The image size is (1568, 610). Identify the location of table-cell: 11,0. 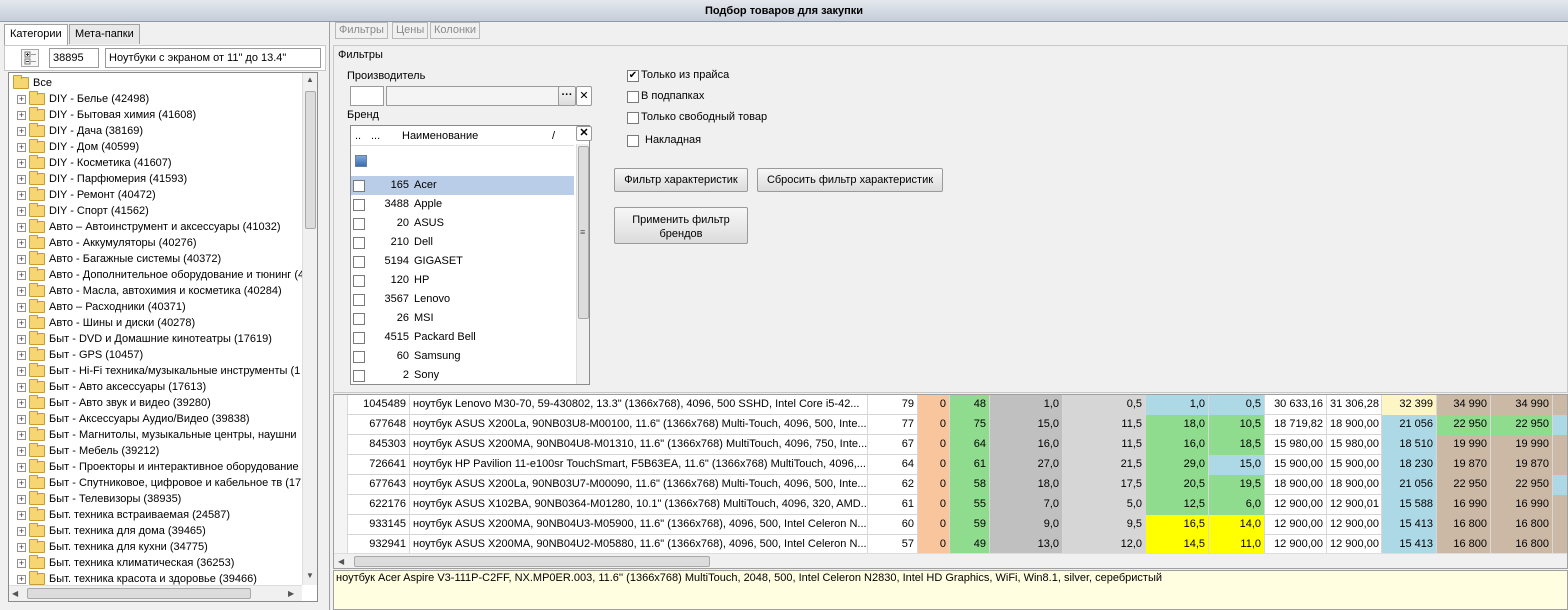
(1237, 545).